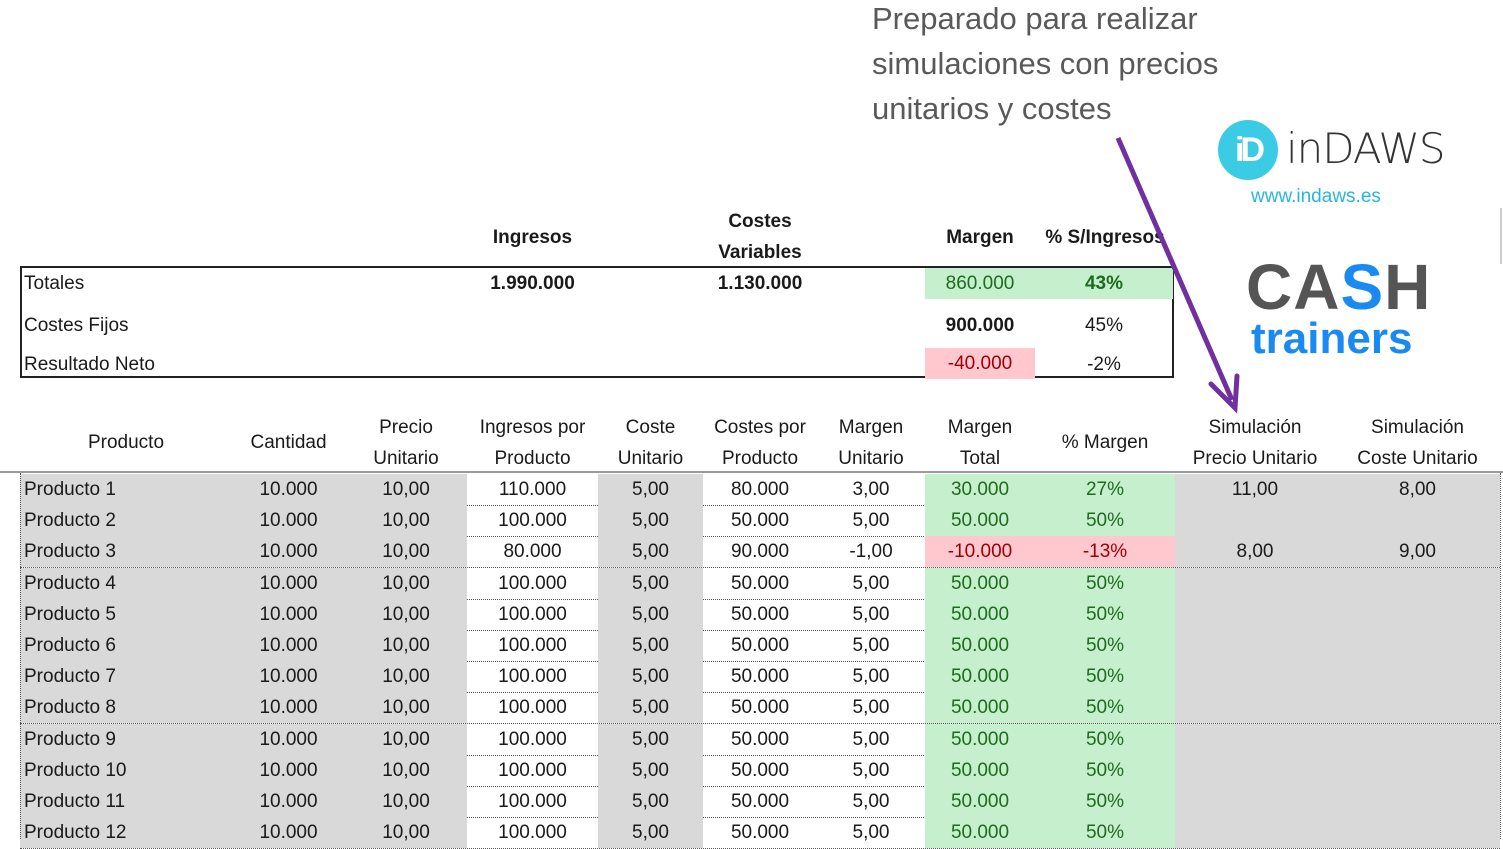  I want to click on cell-producto: Producto 7, so click(126, 677).